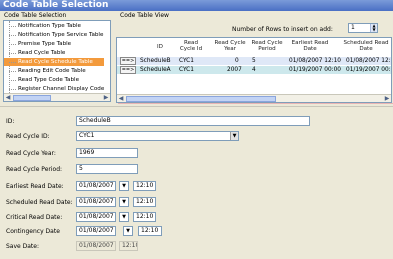  I want to click on contingency-date-label: Contingency Date, so click(33, 231).